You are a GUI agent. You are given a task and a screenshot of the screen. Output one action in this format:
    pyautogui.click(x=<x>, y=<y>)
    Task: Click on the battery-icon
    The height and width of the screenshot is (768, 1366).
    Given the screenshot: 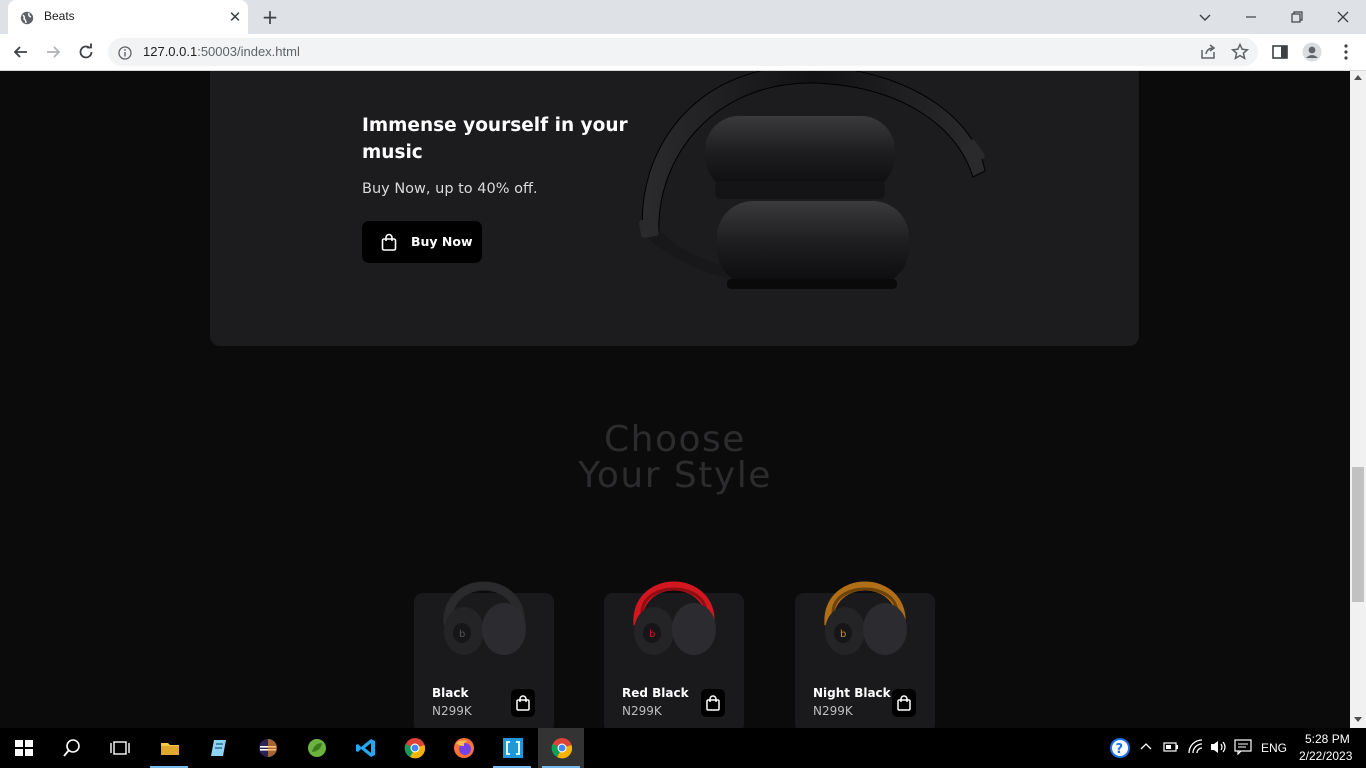 What is the action you would take?
    pyautogui.click(x=1171, y=747)
    